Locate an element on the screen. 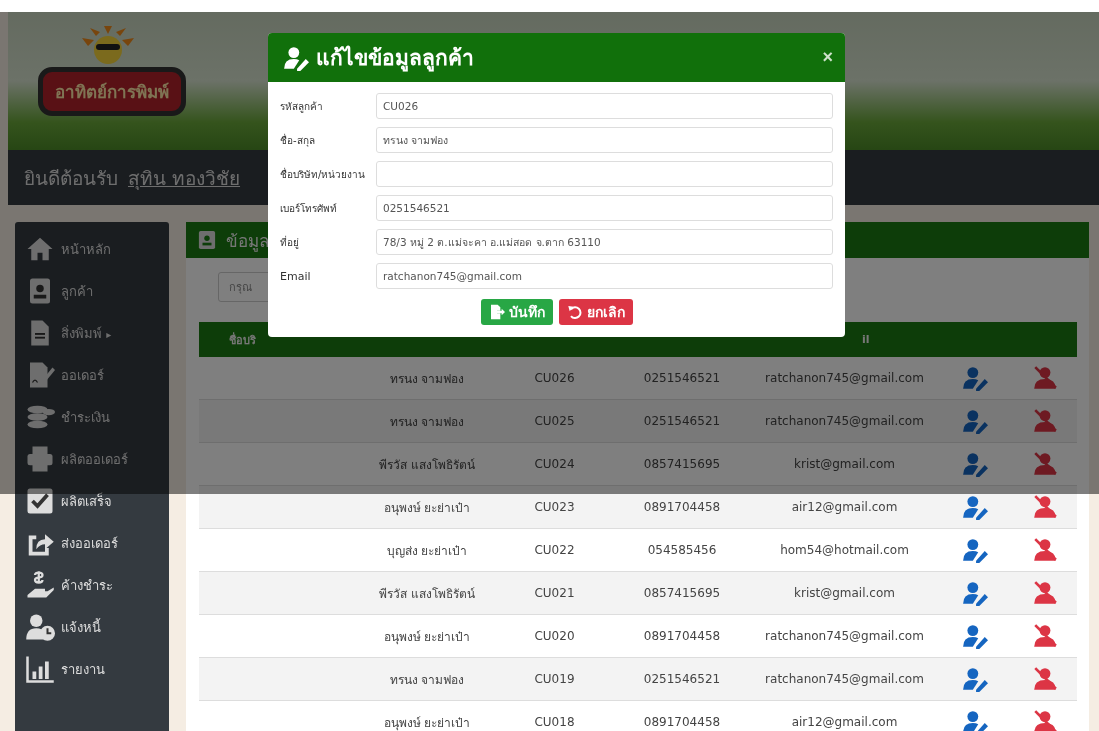 The height and width of the screenshot is (731, 1099). sidebar-item: ส่งออเดอร์ is located at coordinates (92, 543).